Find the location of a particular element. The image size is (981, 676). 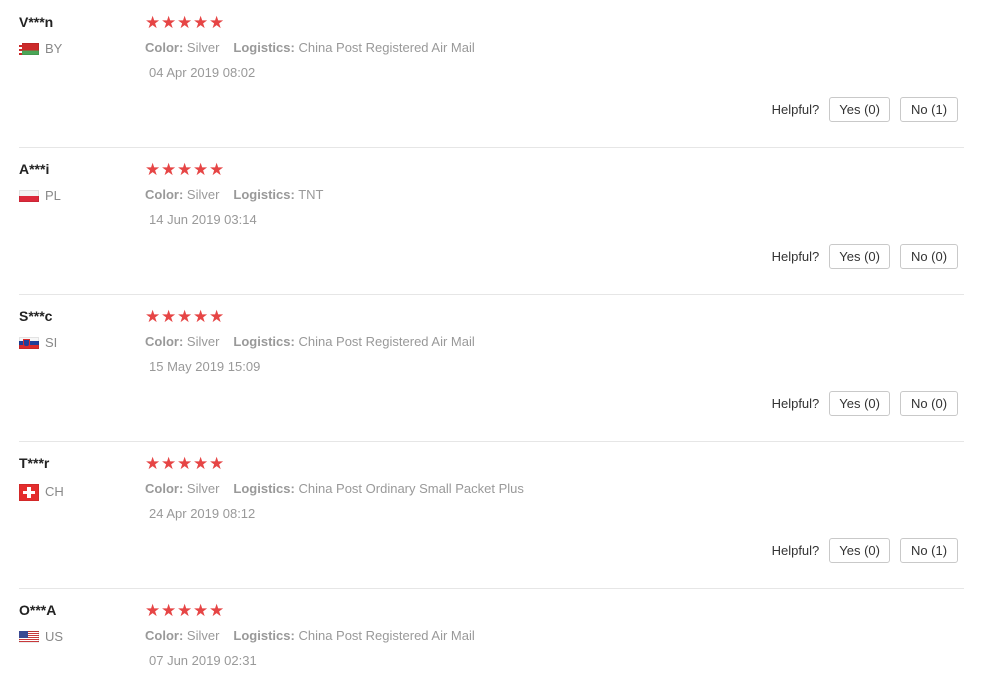

reviewer-country: US is located at coordinates (41, 636).